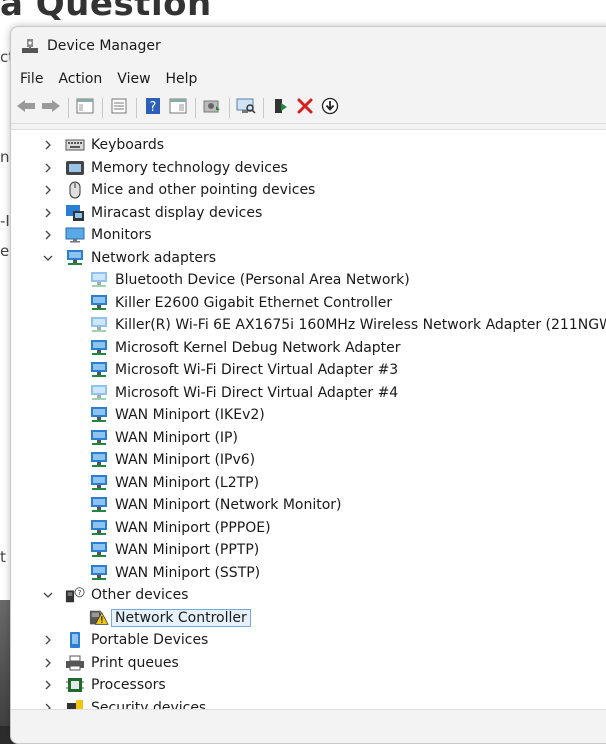  What do you see at coordinates (308, 46) in the screenshot?
I see `title-bar: Device Manager` at bounding box center [308, 46].